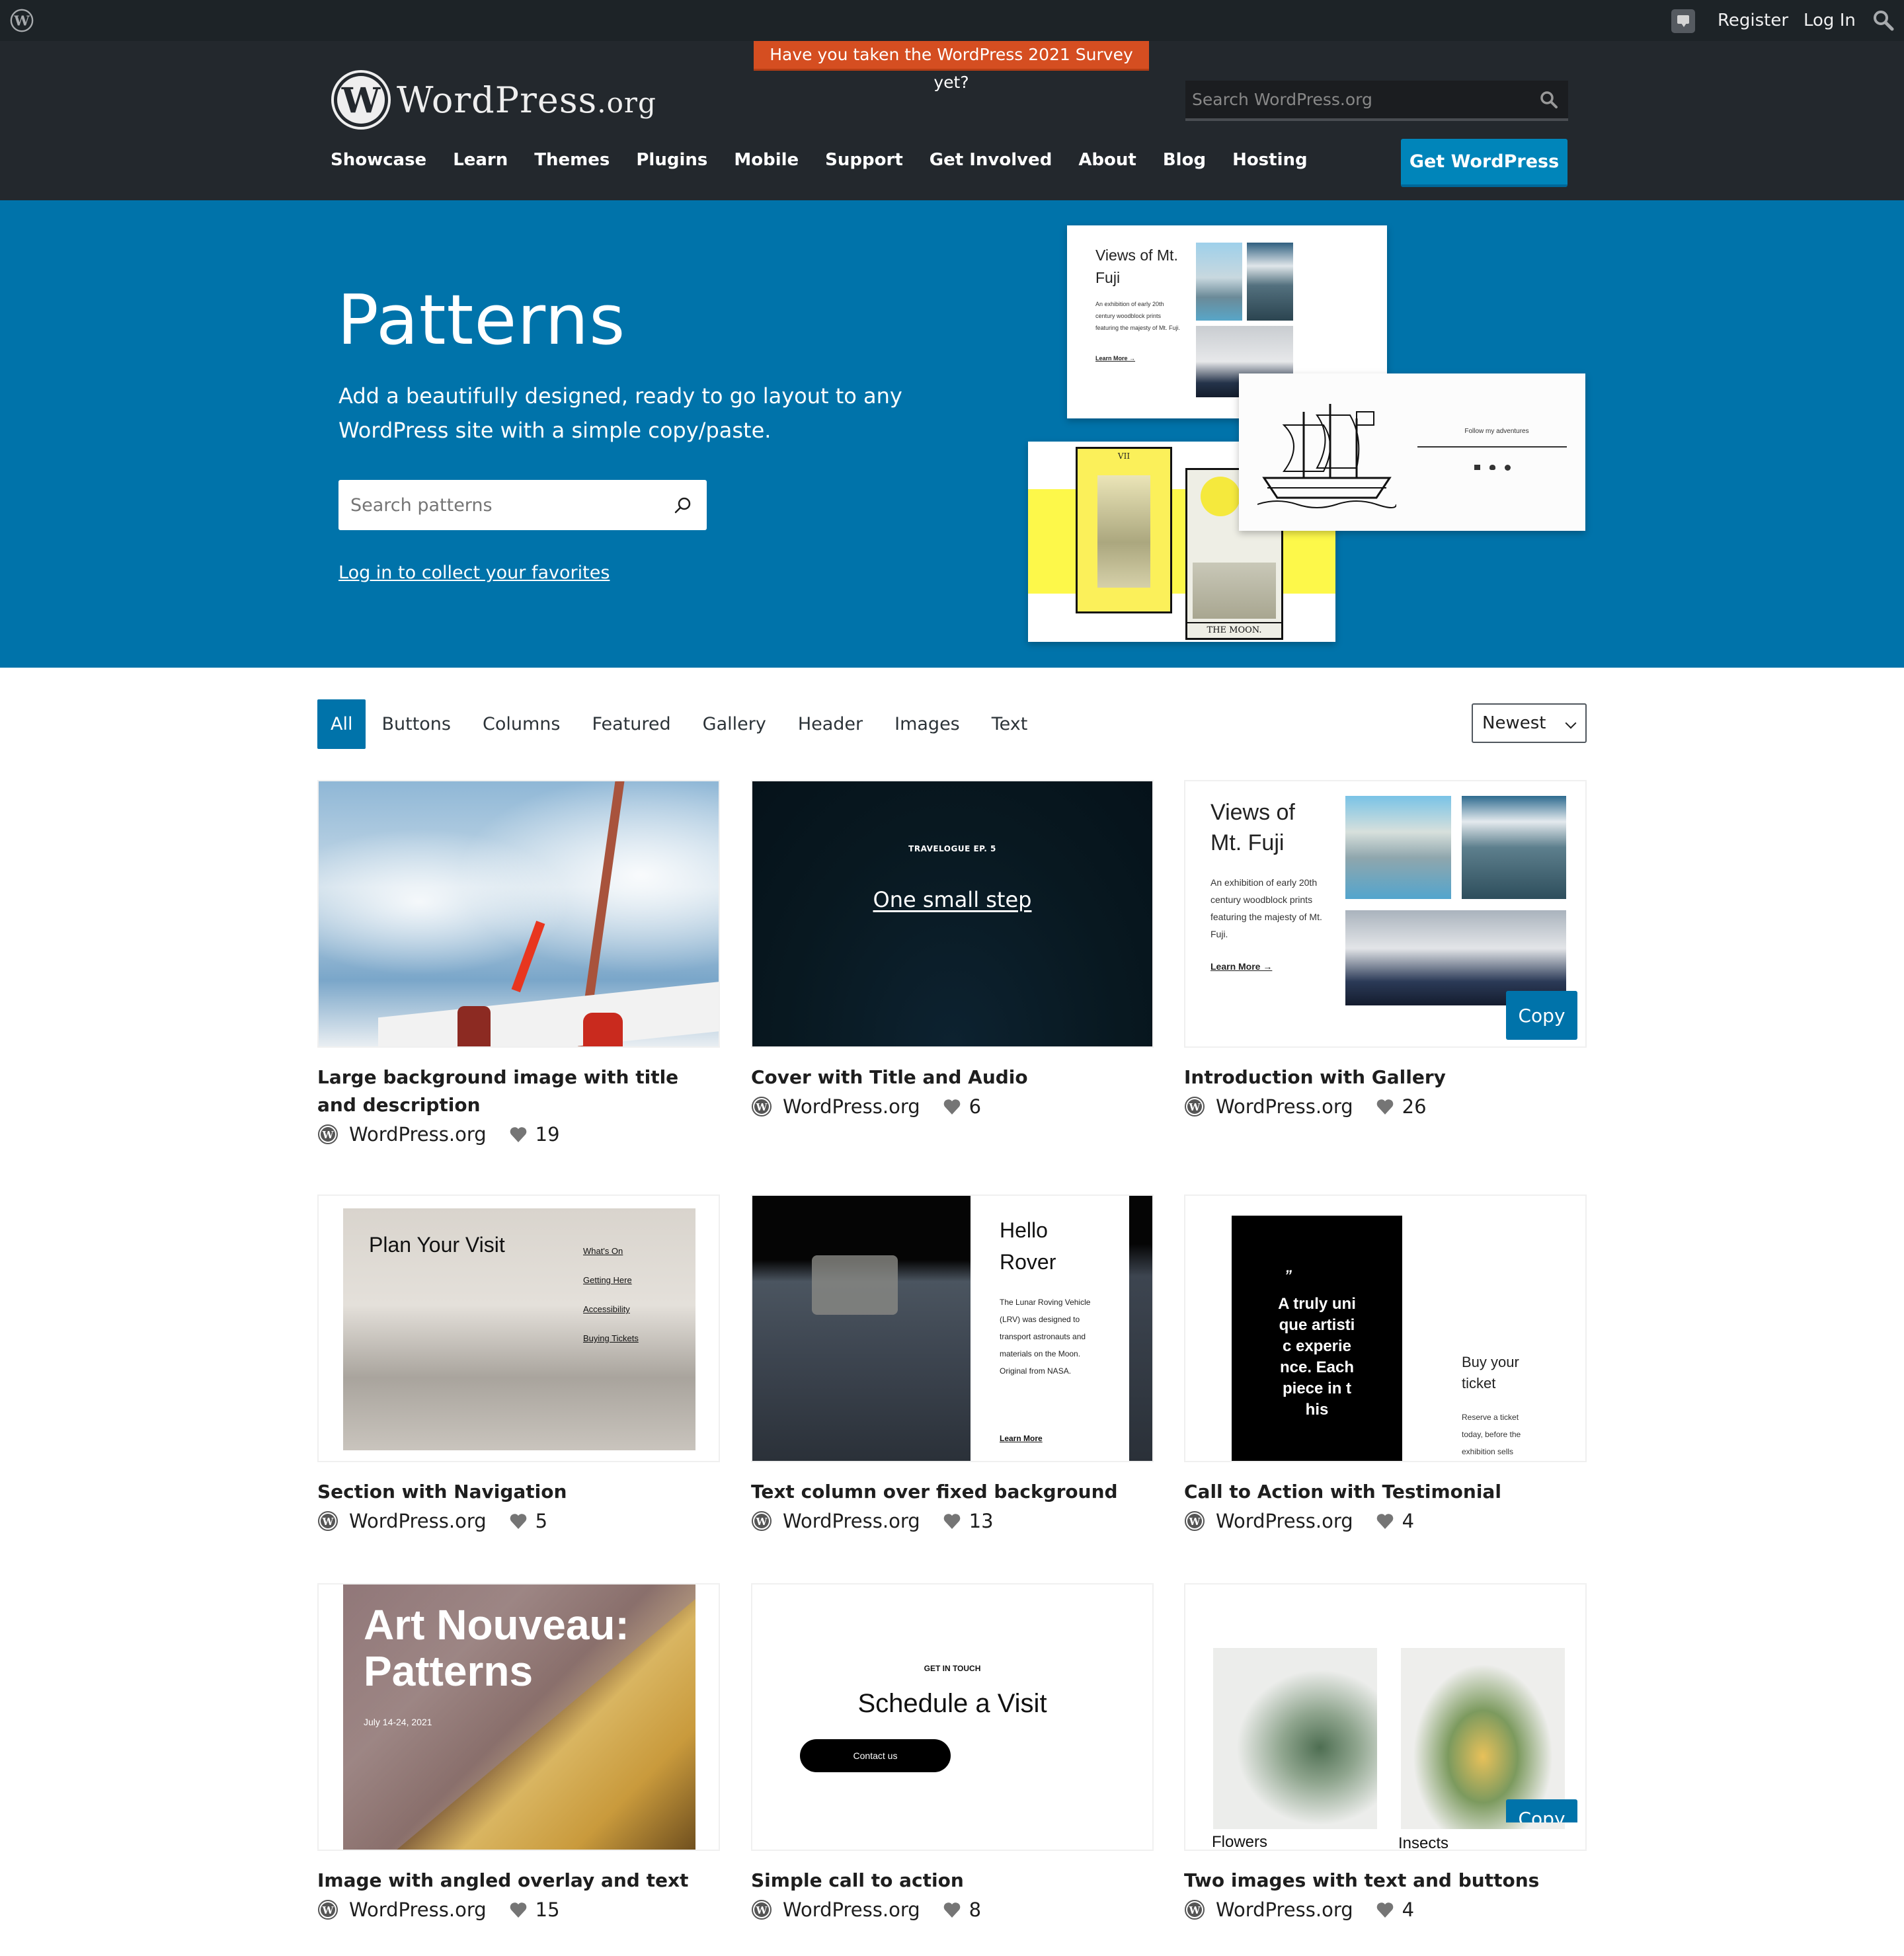  I want to click on nav-plugins: Plugins, so click(671, 160).